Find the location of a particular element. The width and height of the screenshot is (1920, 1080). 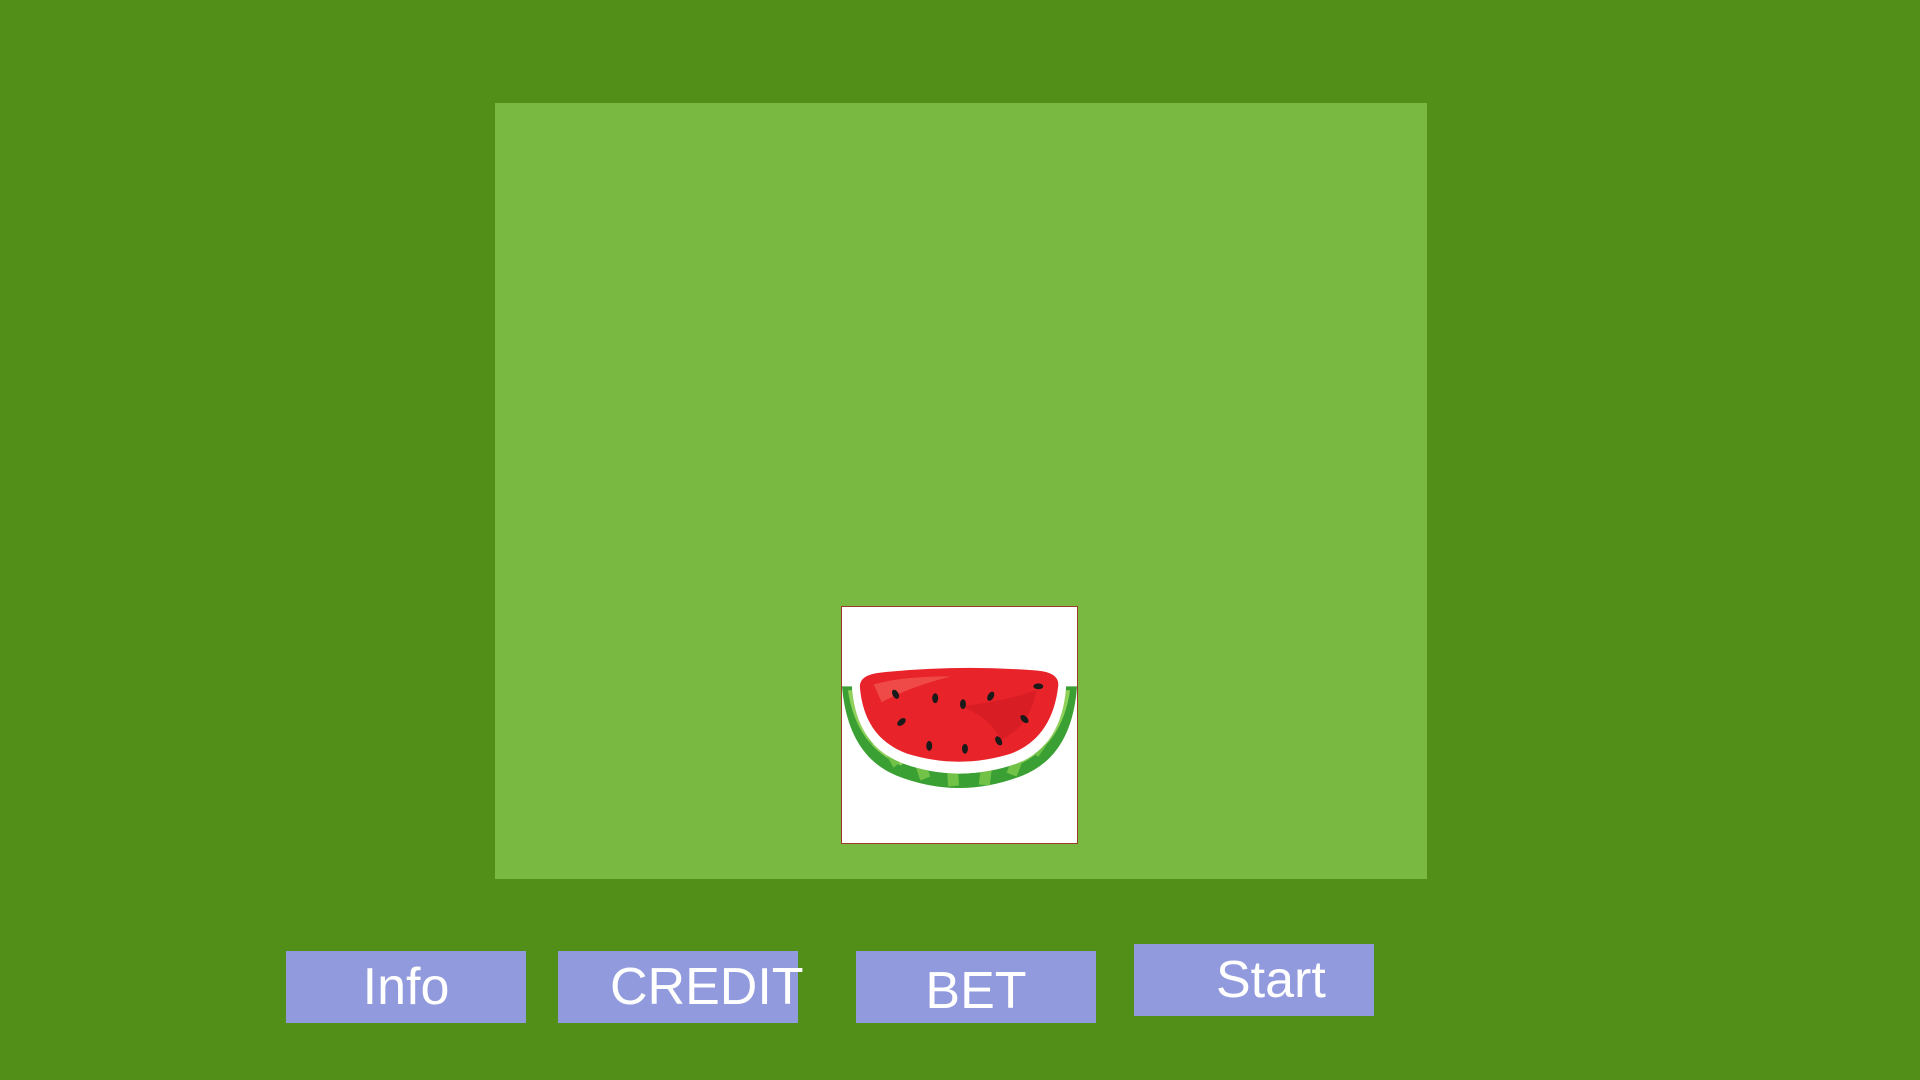

info-button: Info is located at coordinates (406, 987).